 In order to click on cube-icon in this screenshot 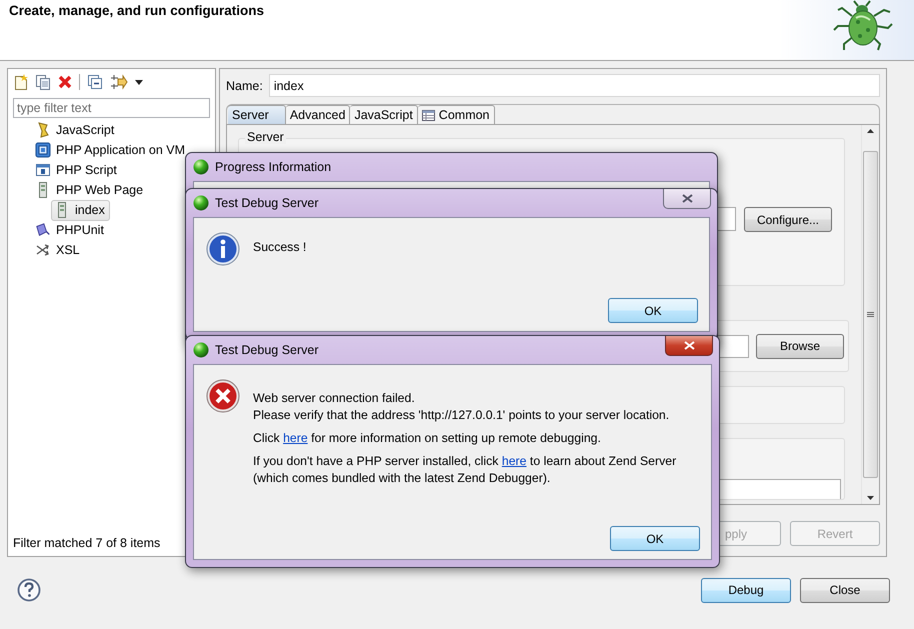, I will do `click(43, 230)`.